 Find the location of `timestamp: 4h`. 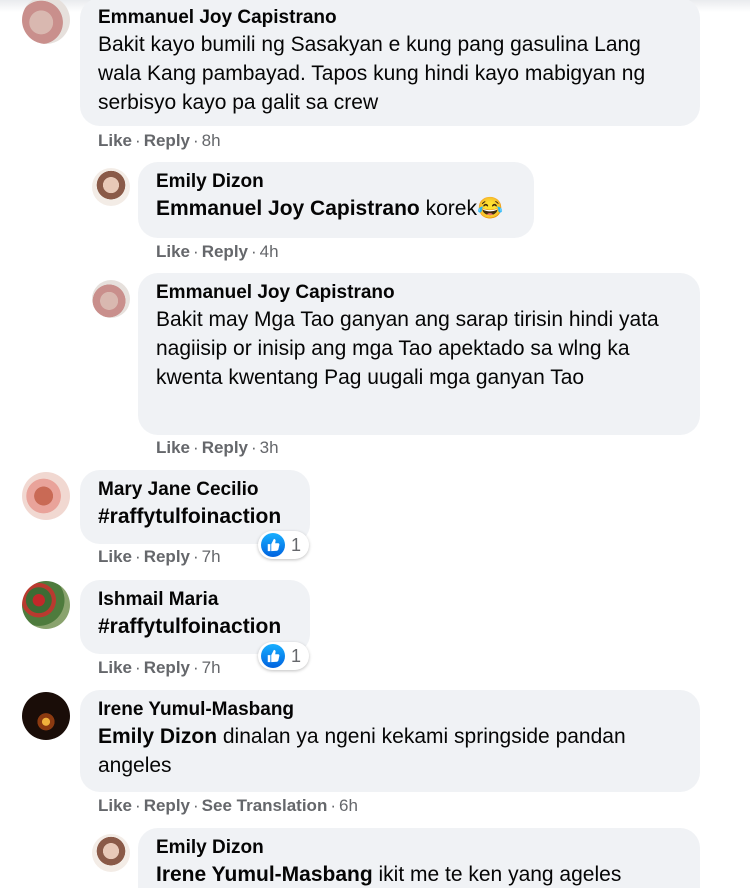

timestamp: 4h is located at coordinates (269, 251).